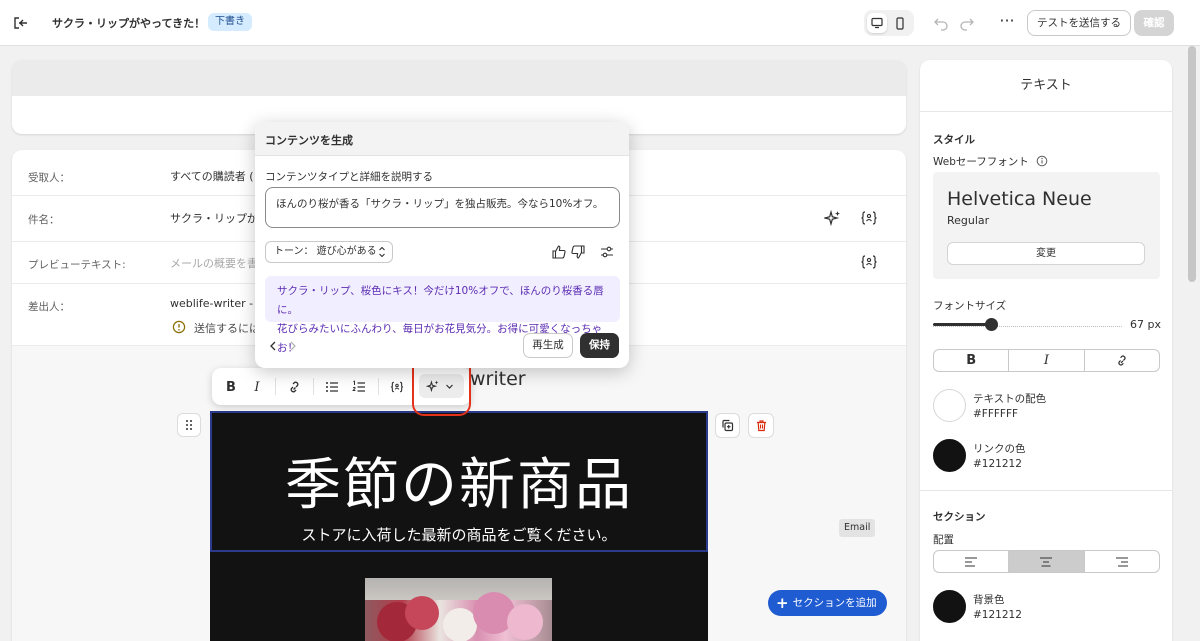 Image resolution: width=1200 pixels, height=641 pixels. I want to click on text-color-label: テキストの配色, so click(1010, 399).